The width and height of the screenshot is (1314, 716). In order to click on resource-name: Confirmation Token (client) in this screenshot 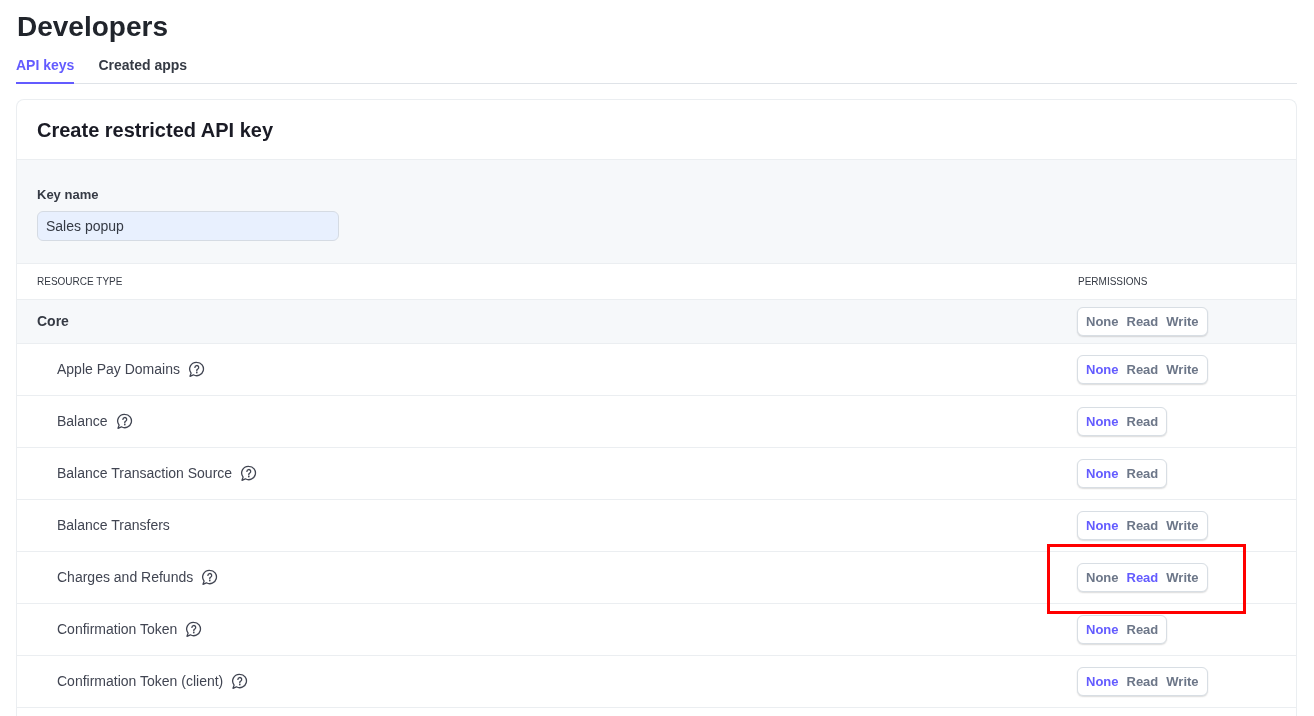, I will do `click(140, 681)`.